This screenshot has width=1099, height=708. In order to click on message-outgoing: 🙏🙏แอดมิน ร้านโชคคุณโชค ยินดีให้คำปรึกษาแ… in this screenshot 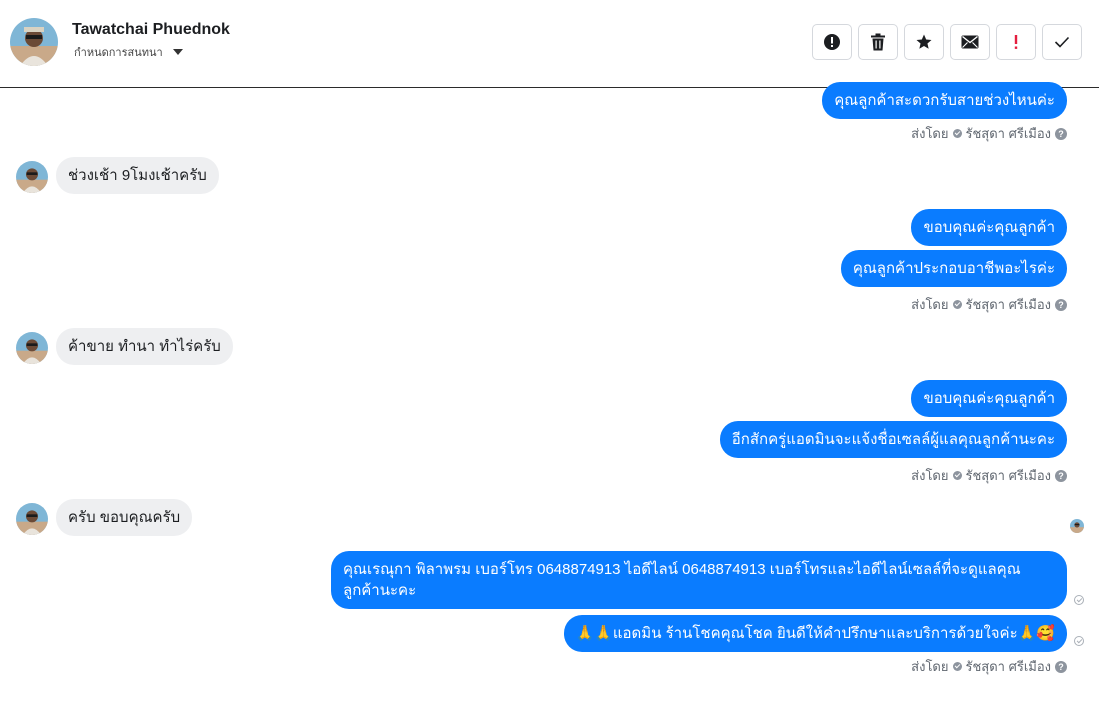, I will do `click(815, 633)`.